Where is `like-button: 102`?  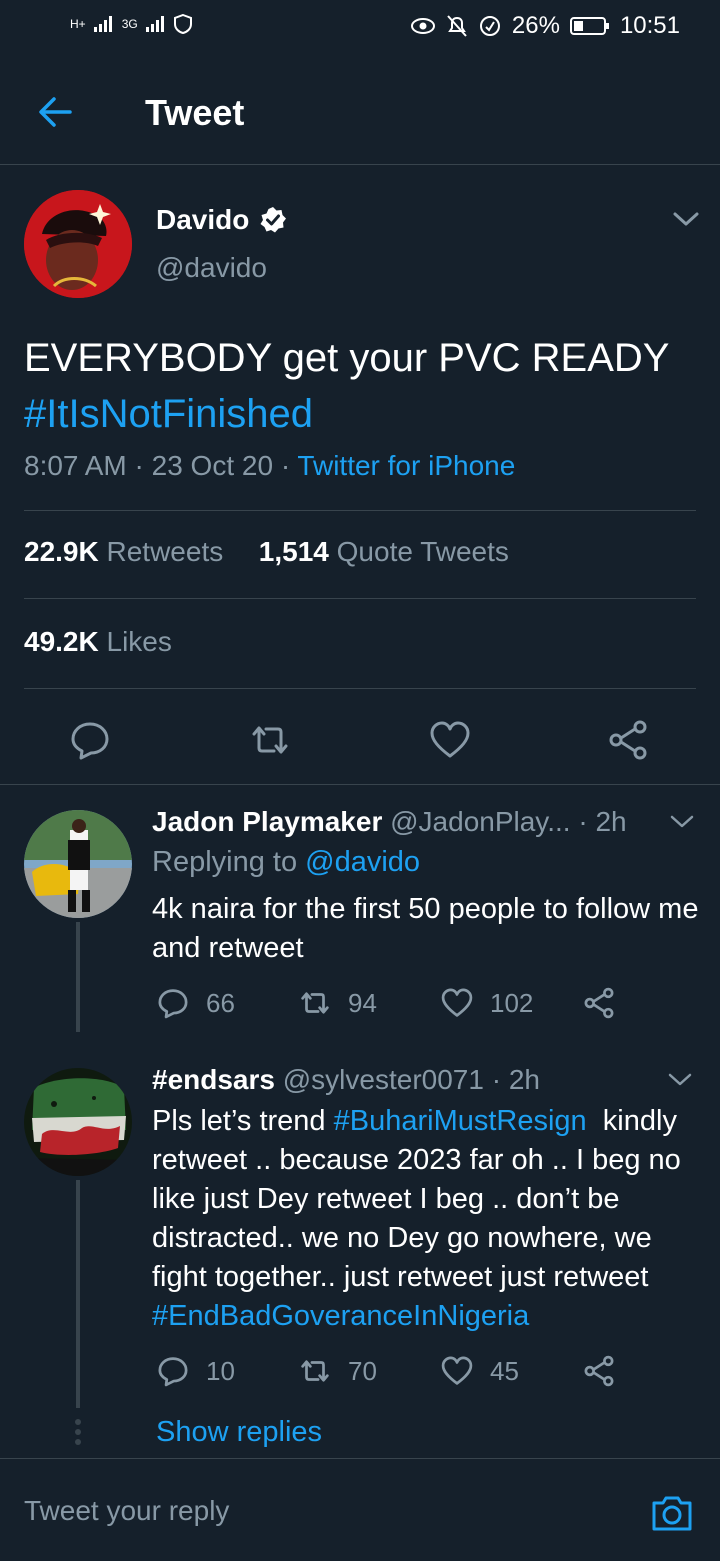 like-button: 102 is located at coordinates (511, 1003).